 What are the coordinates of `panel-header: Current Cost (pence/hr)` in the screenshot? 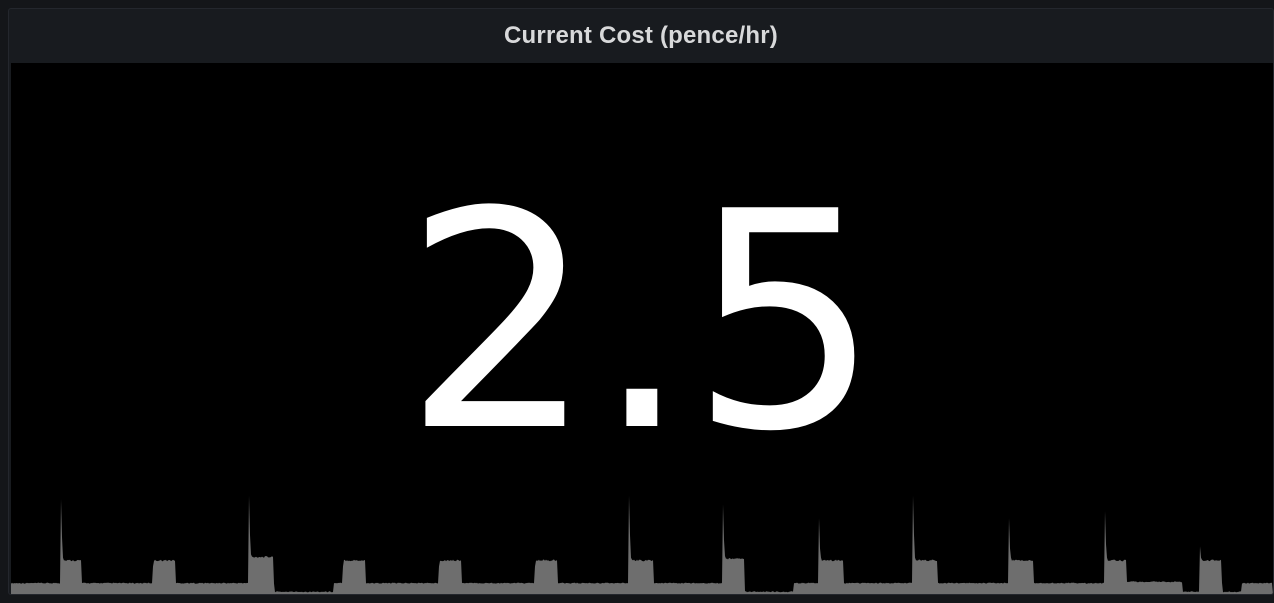 It's located at (641, 36).